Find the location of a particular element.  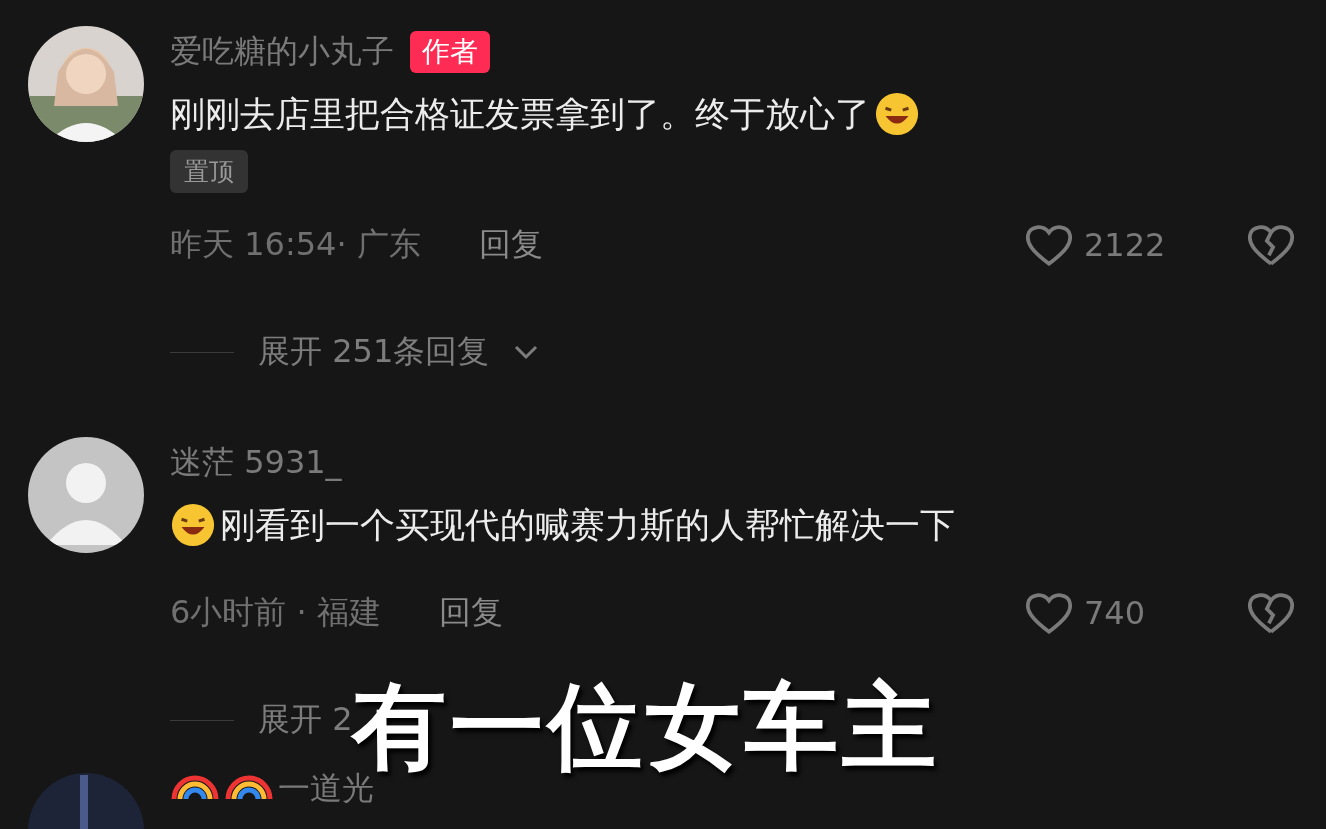

username: 一道光 is located at coordinates (326, 789).